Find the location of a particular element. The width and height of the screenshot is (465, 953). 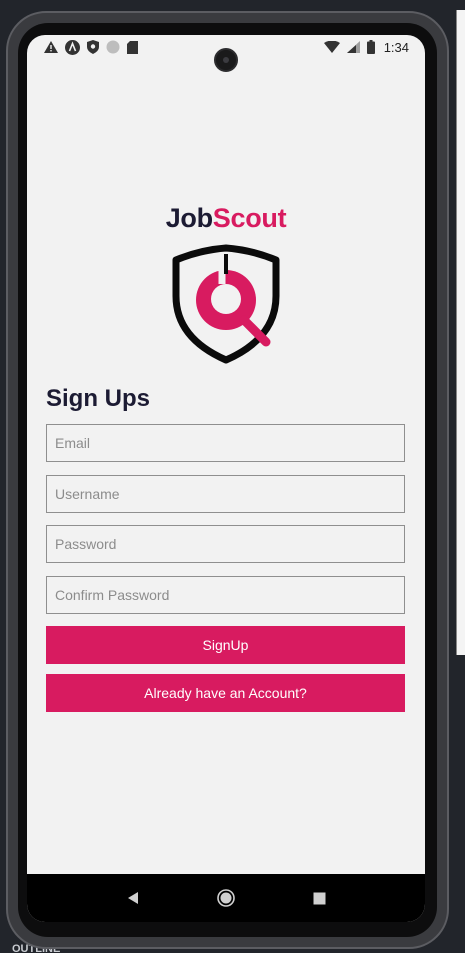

password-field is located at coordinates (225, 544).